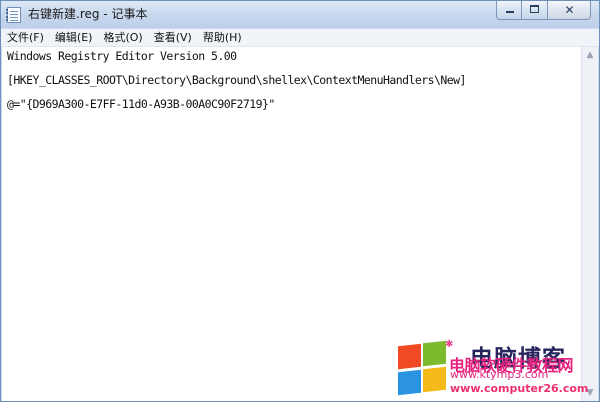  I want to click on maximize-icon, so click(534, 9).